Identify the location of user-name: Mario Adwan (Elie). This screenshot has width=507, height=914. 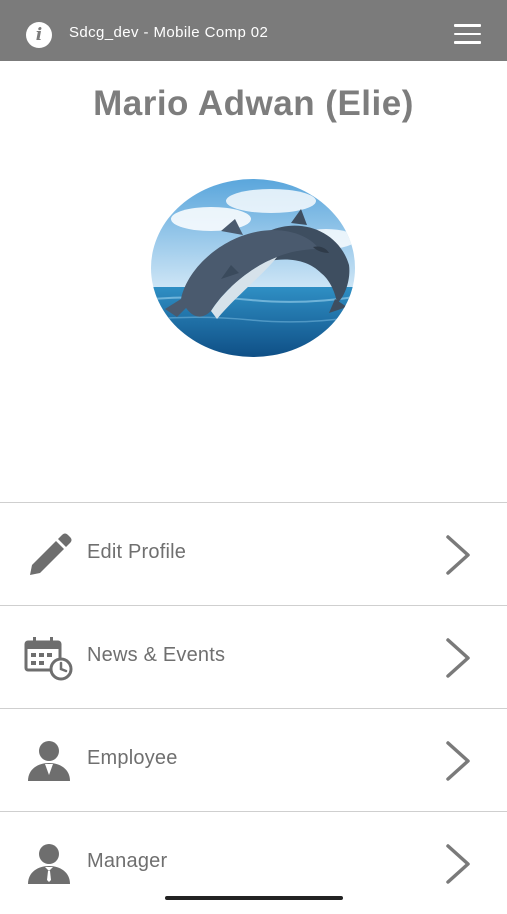
(253, 103).